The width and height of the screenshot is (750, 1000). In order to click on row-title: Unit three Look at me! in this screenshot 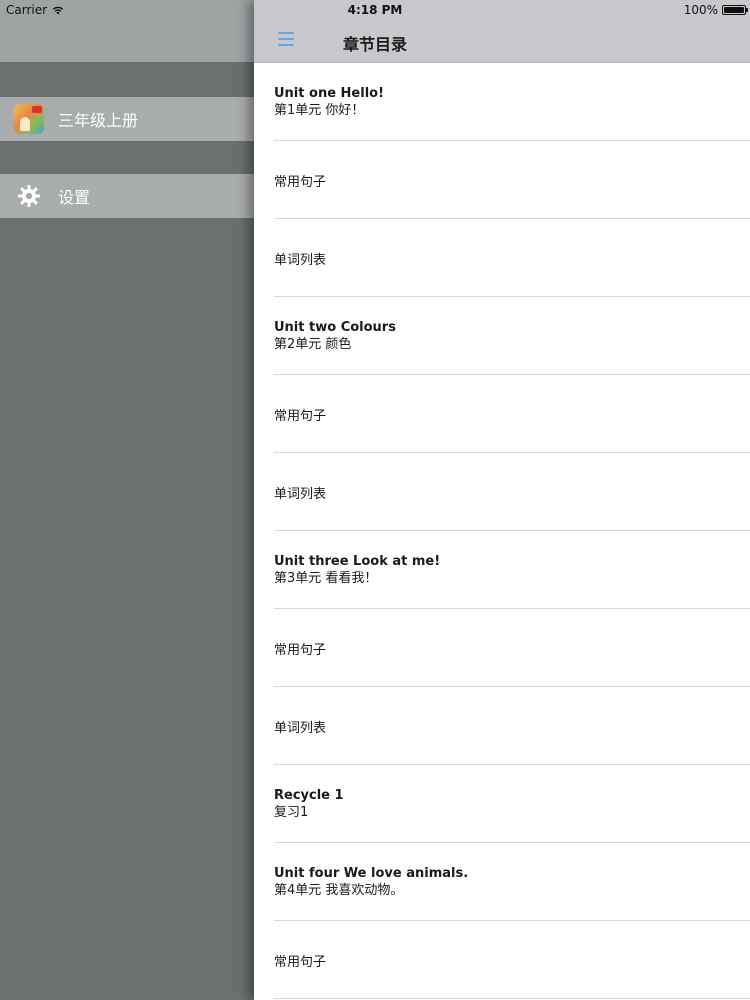, I will do `click(357, 561)`.